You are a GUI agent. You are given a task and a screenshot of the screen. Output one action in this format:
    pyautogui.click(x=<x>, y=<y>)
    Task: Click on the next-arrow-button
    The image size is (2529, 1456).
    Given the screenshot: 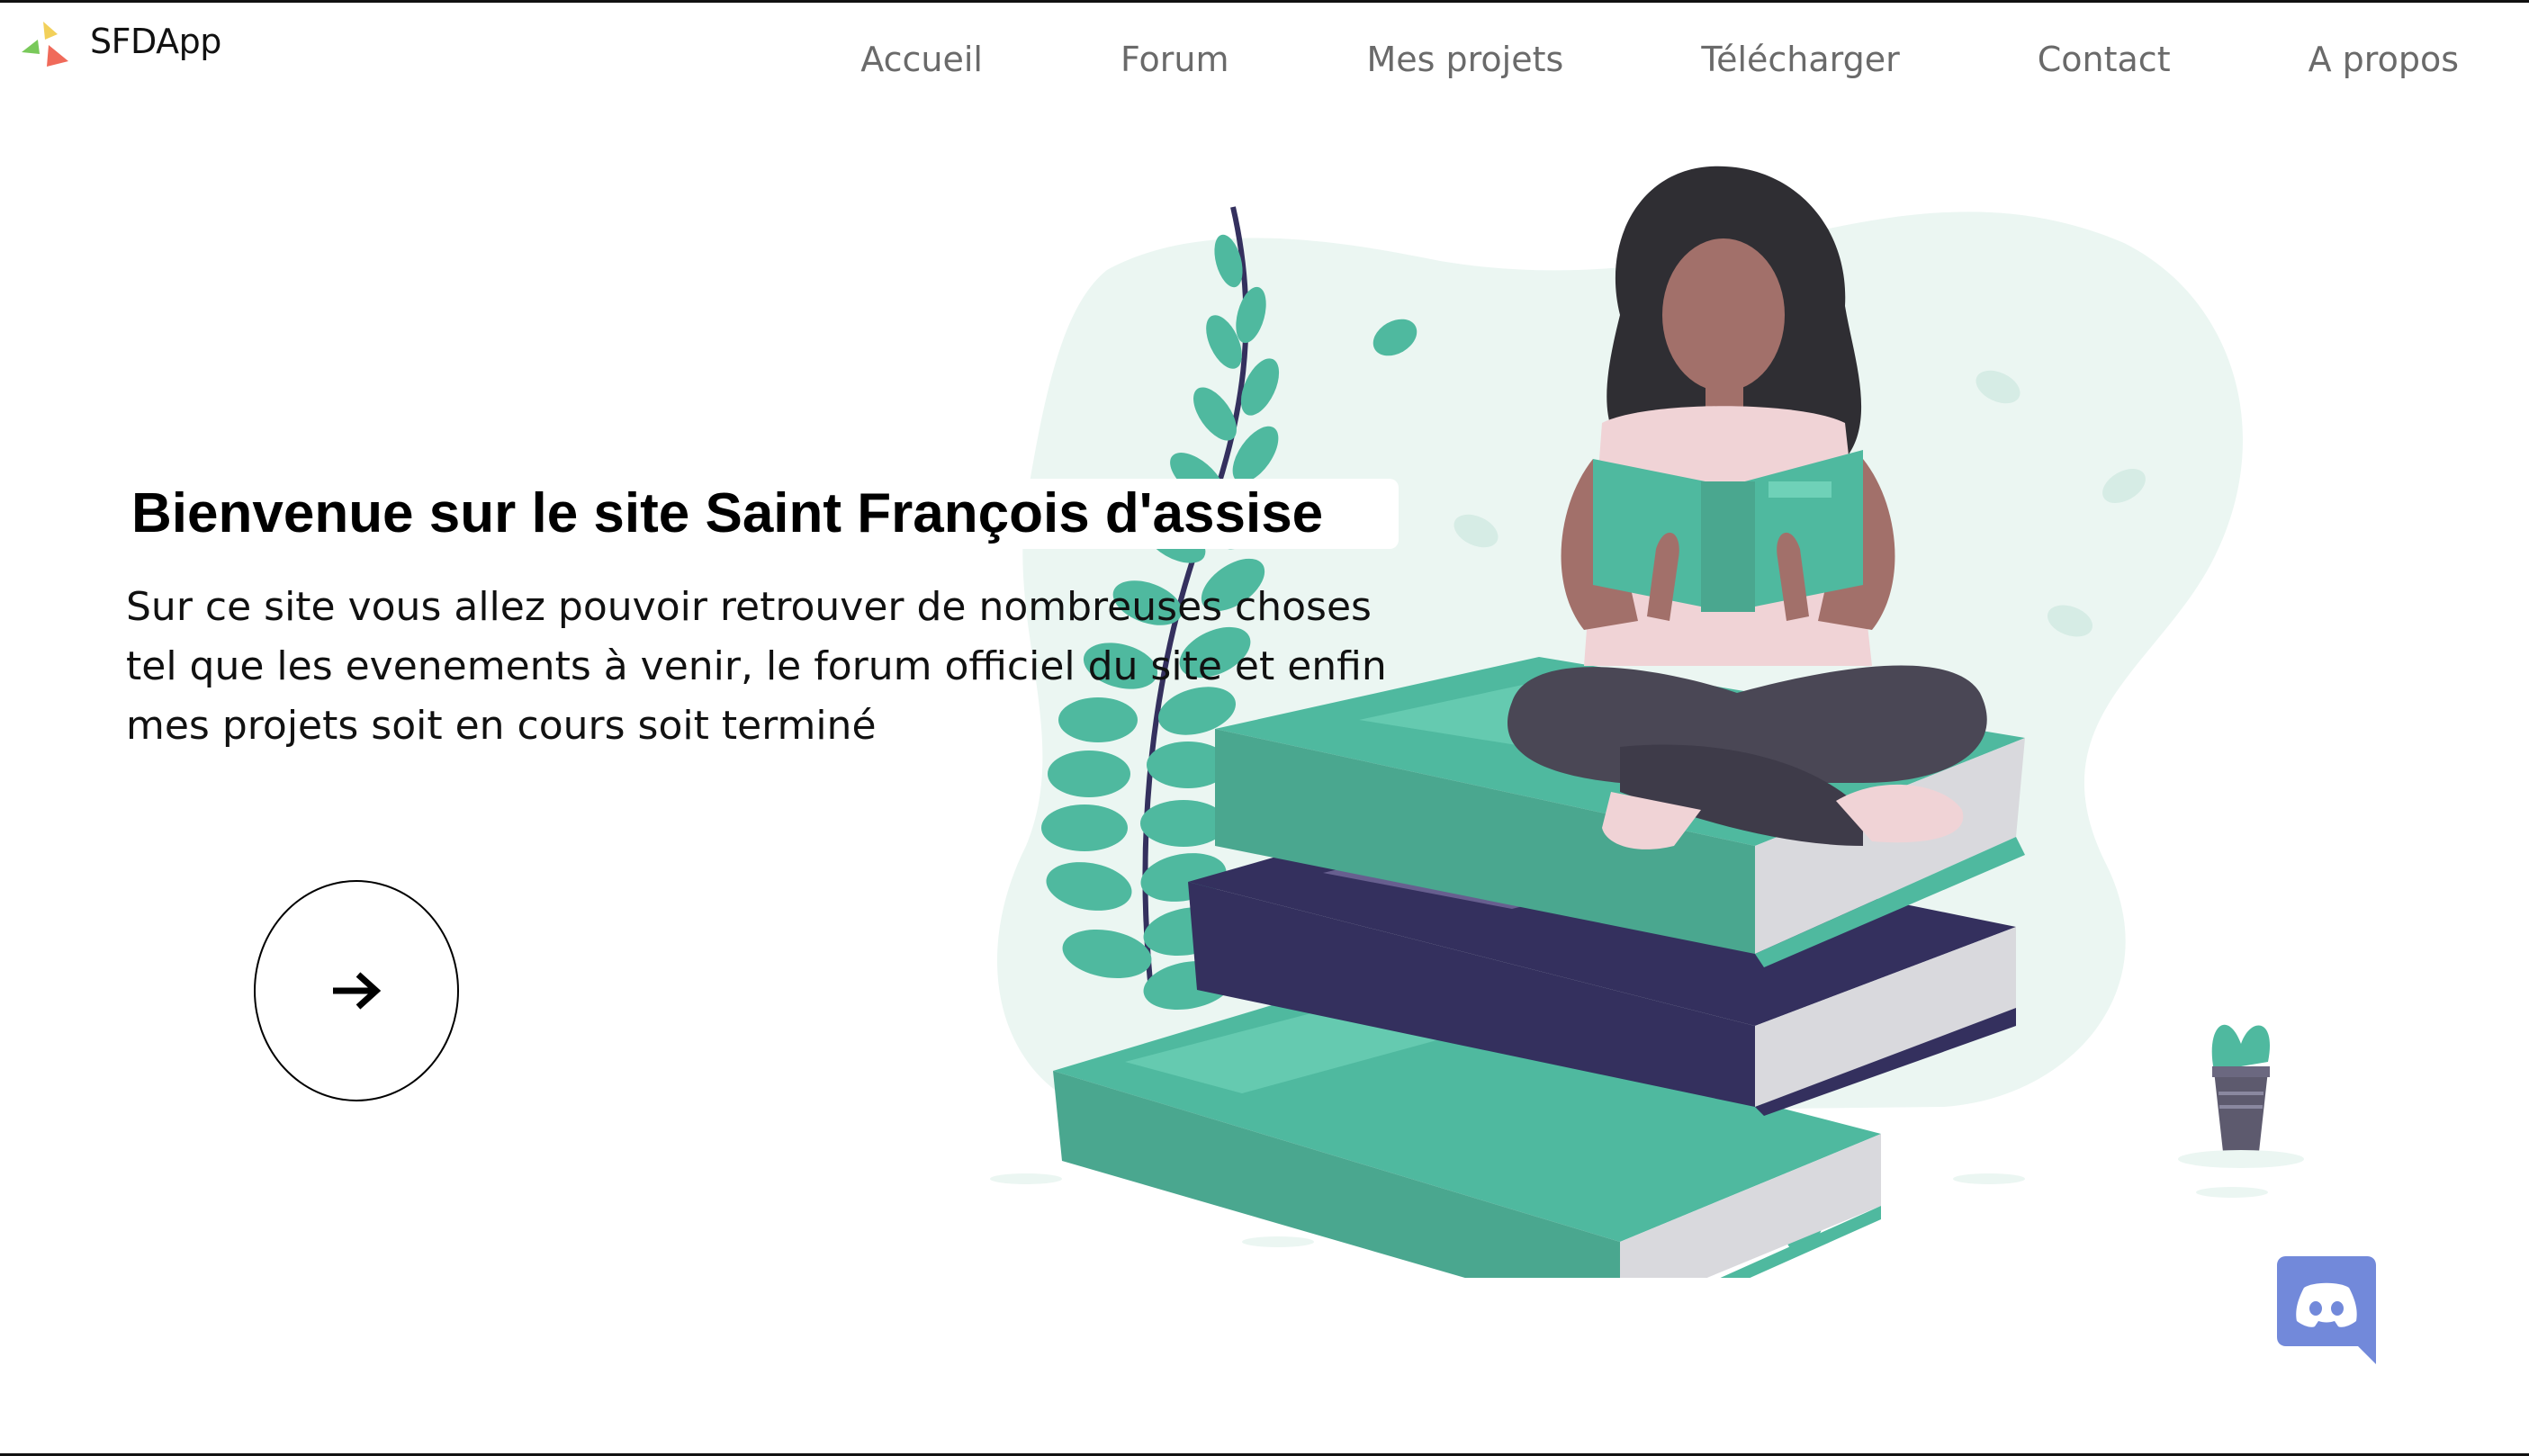 What is the action you would take?
    pyautogui.click(x=357, y=990)
    